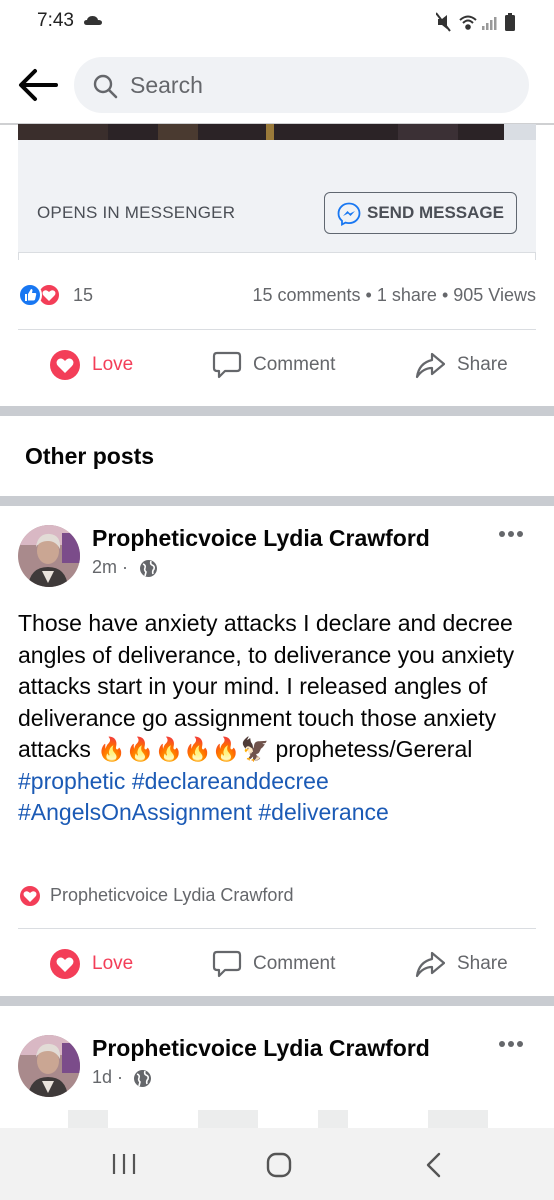 The width and height of the screenshot is (554, 1200). What do you see at coordinates (277, 1070) in the screenshot?
I see `post-header: Propheticvoice Lydia Crawford 1d ·` at bounding box center [277, 1070].